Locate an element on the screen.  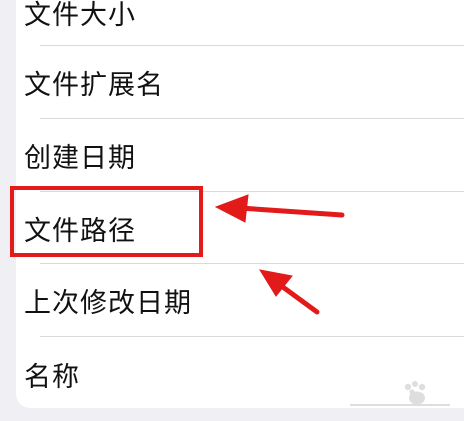
list-item-label: 创建日期 is located at coordinates (80, 158).